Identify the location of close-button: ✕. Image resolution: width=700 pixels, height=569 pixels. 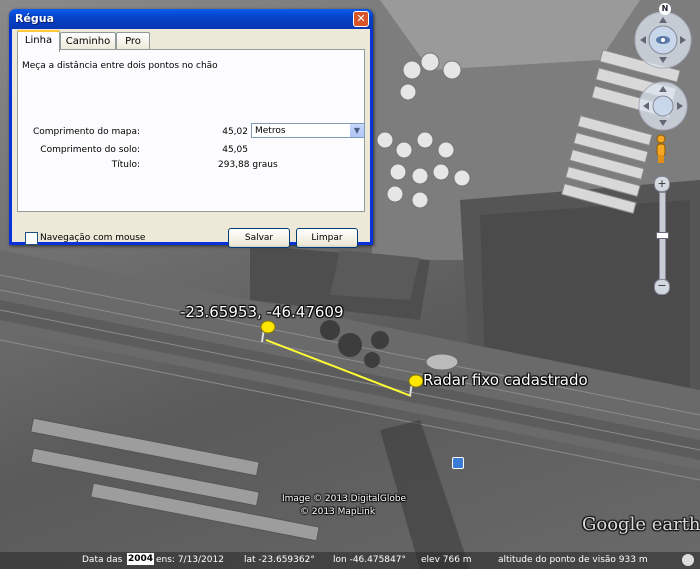
(361, 19).